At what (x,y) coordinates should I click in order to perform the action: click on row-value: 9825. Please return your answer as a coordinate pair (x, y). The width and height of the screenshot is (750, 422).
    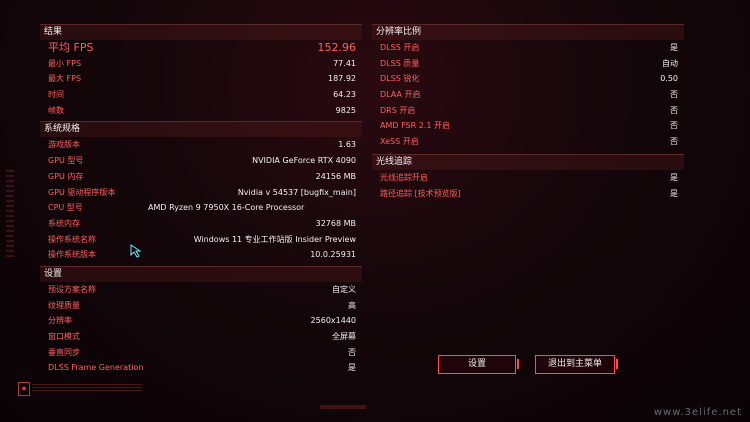
    Looking at the image, I should click on (345, 110).